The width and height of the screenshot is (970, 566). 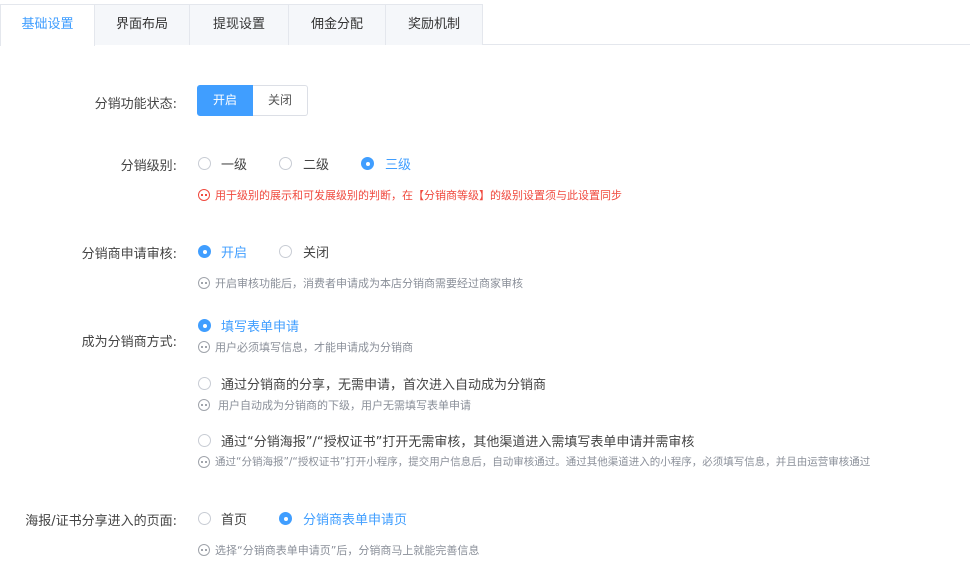 I want to click on audit-hint: 开启审核功能后，消费者申请成为本店分销商需要经过商家审核, so click(x=369, y=283).